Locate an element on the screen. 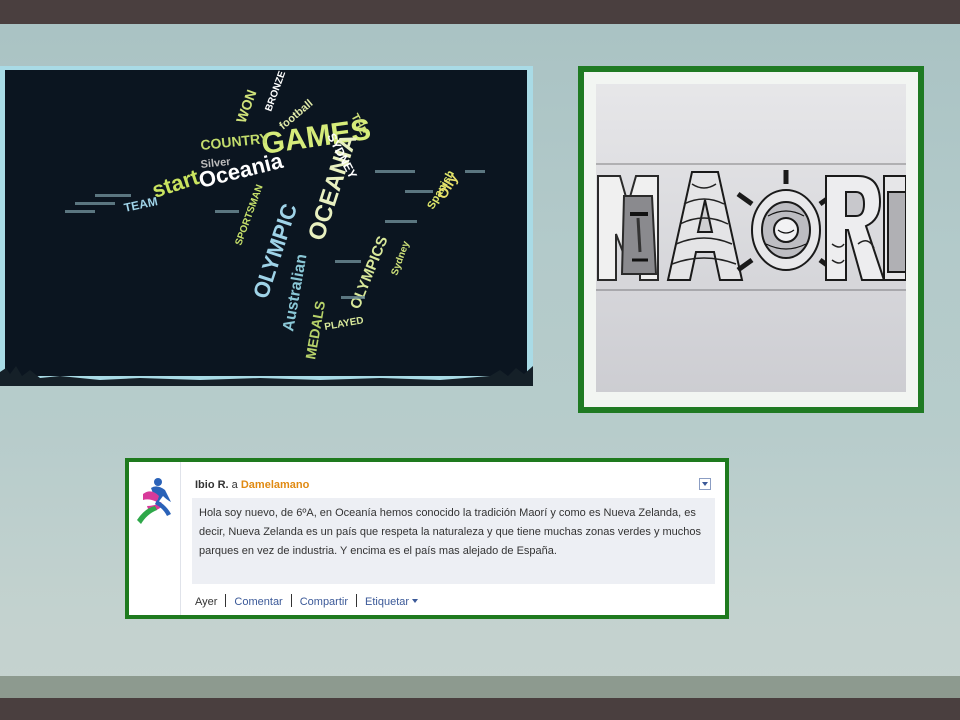  word-sportsman: SPORTSMAN is located at coordinates (249, 215).